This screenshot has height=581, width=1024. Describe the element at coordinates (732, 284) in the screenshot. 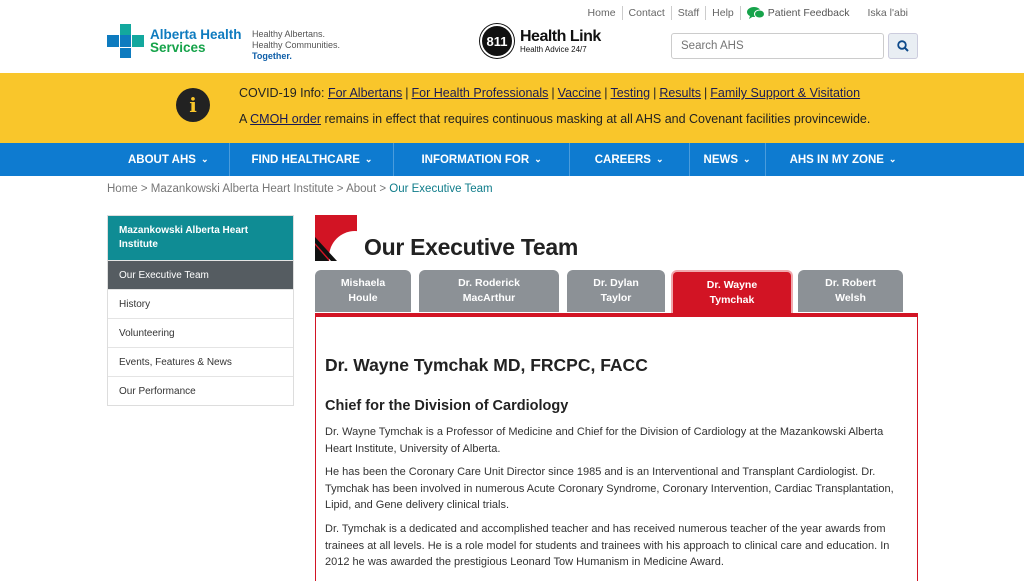

I see `tab-line1: Dr. Wayne` at that location.